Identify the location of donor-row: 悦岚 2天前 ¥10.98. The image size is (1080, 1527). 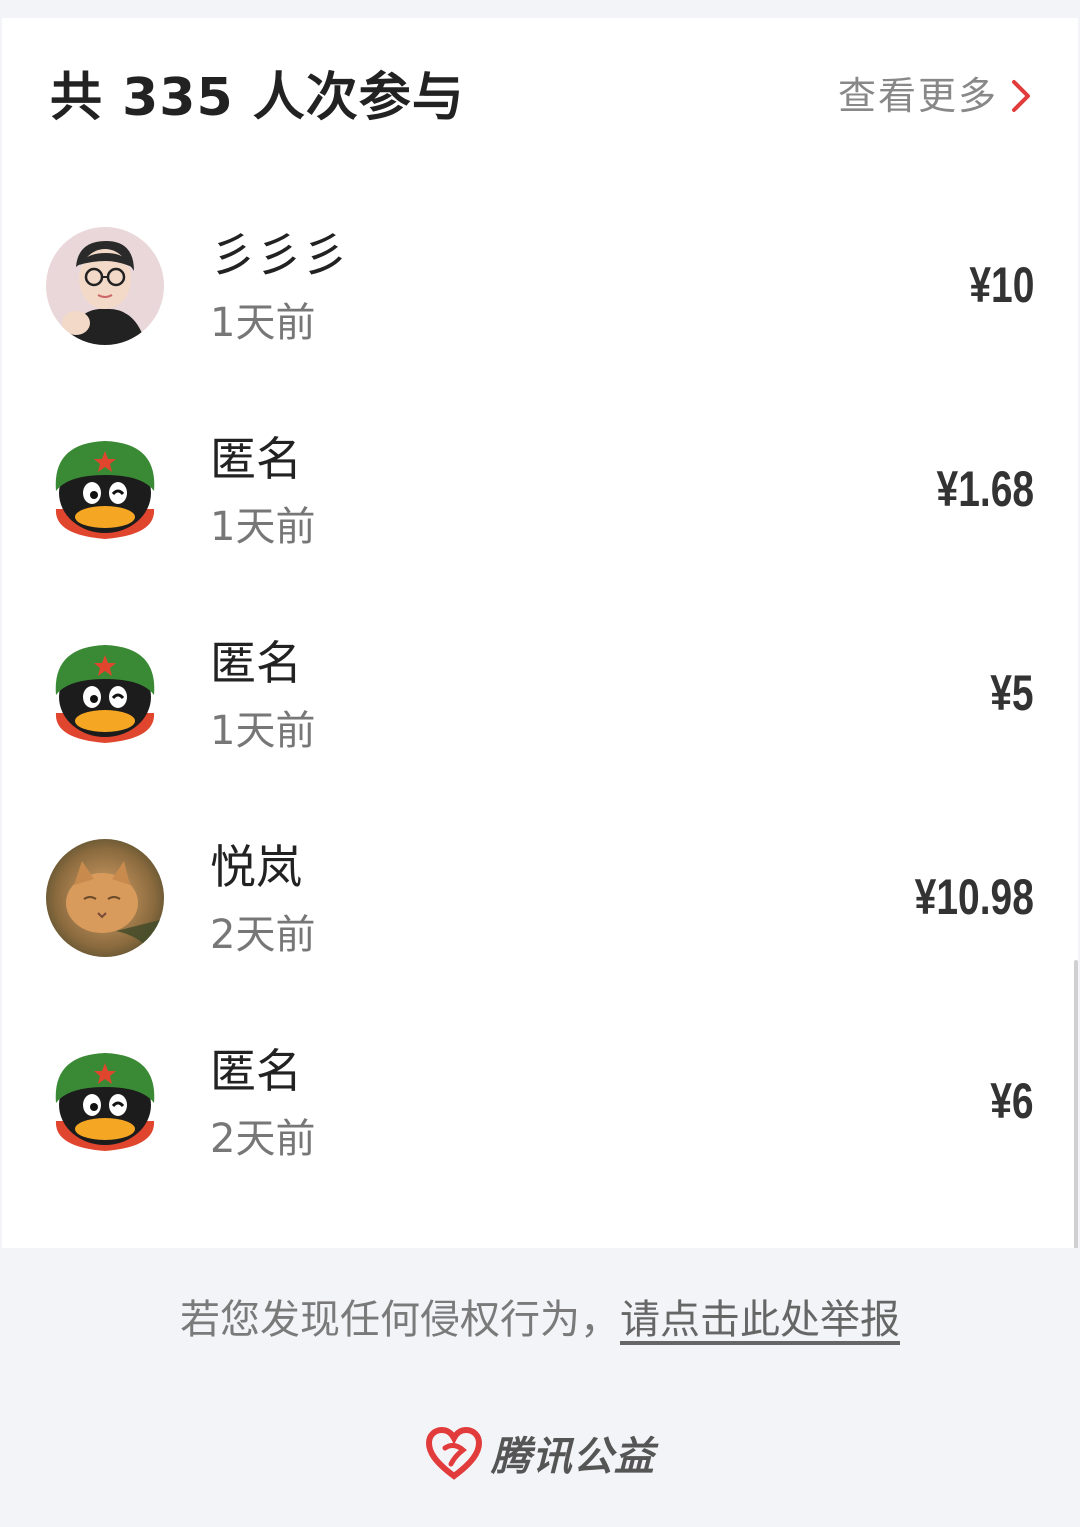
(540, 917).